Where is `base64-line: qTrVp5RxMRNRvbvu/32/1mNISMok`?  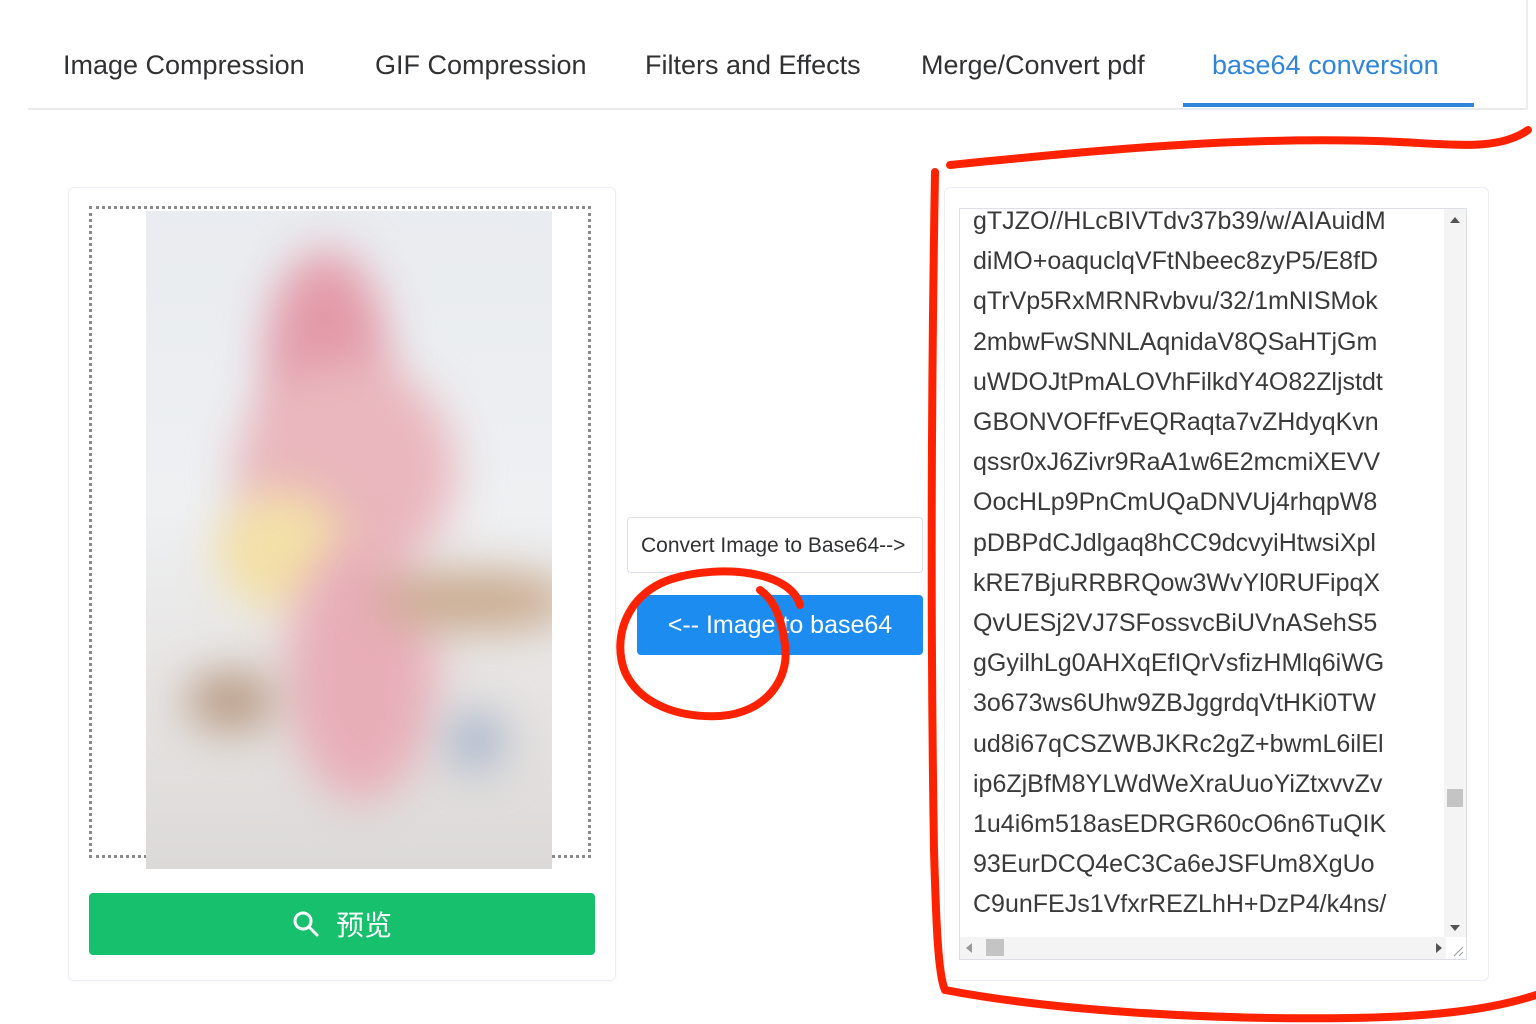
base64-line: qTrVp5RxMRNRvbvu/32/1mNISMok is located at coordinates (1175, 301).